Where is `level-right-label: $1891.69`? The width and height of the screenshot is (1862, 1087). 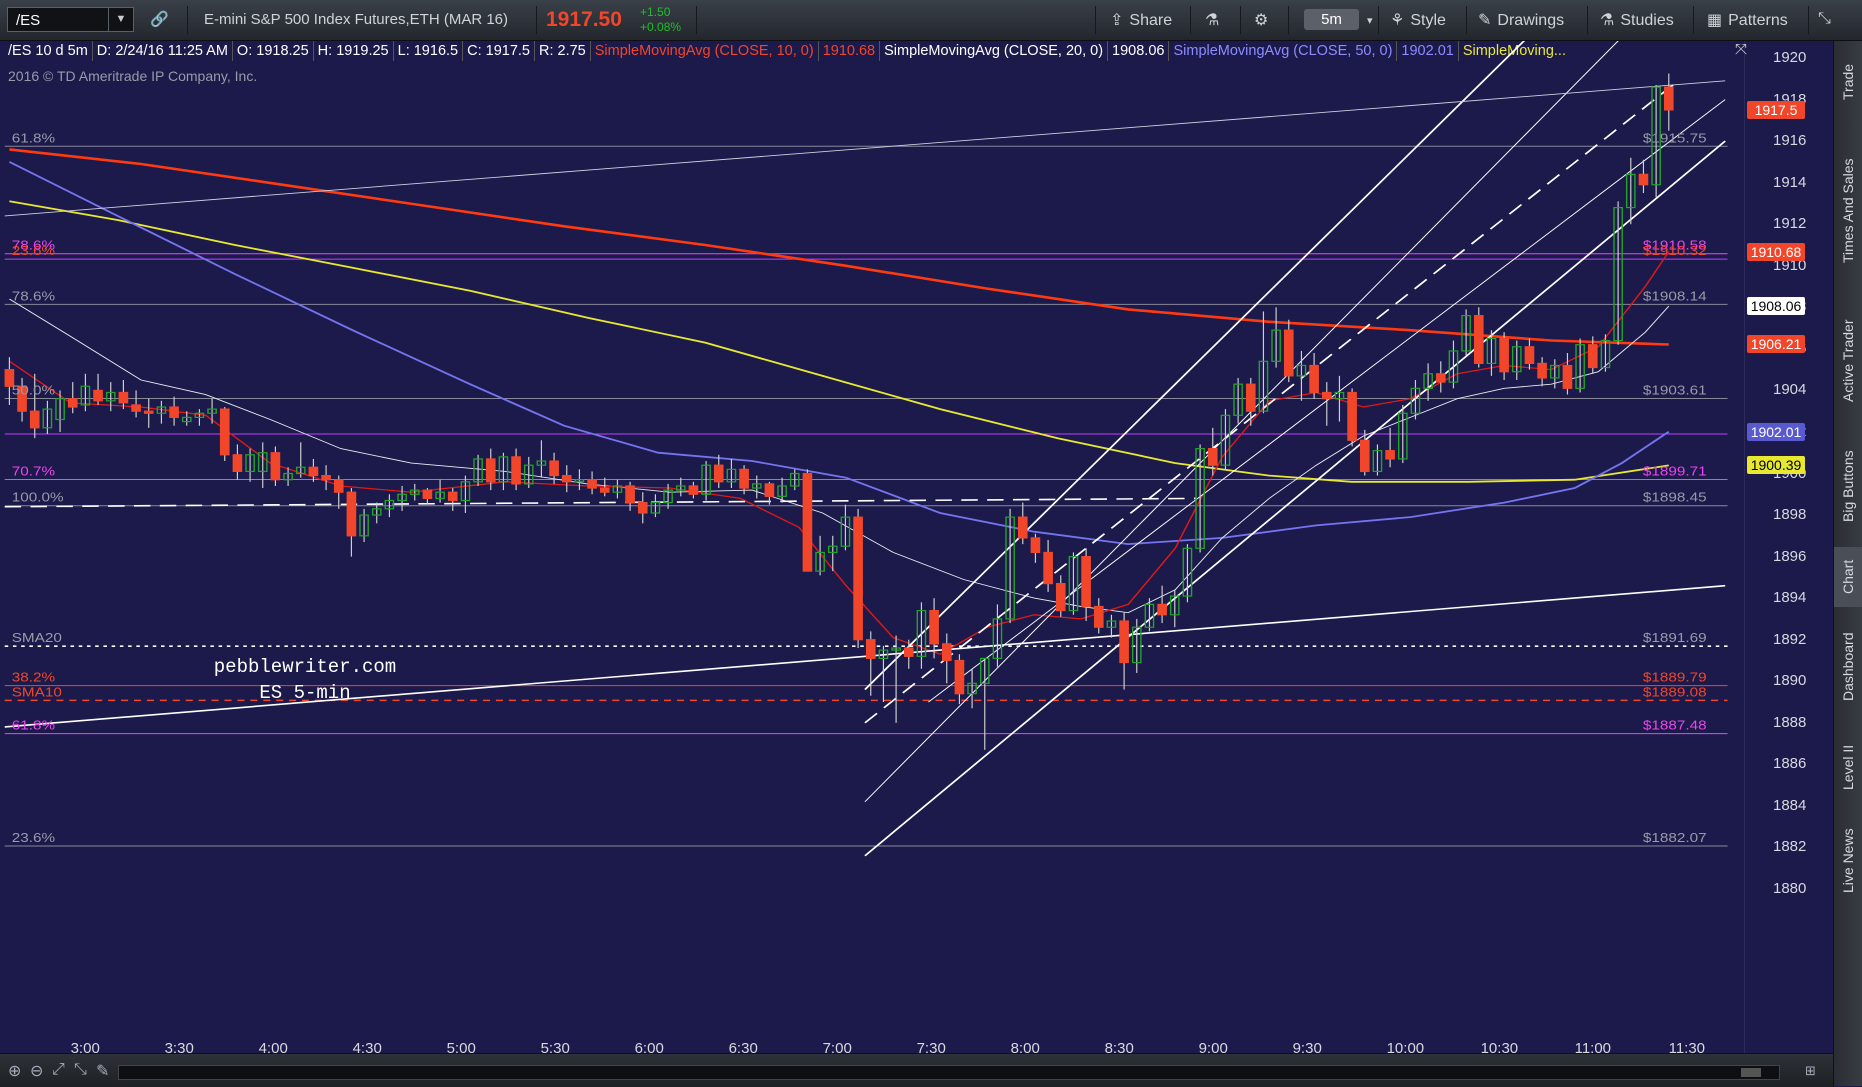
level-right-label: $1891.69 is located at coordinates (1675, 638).